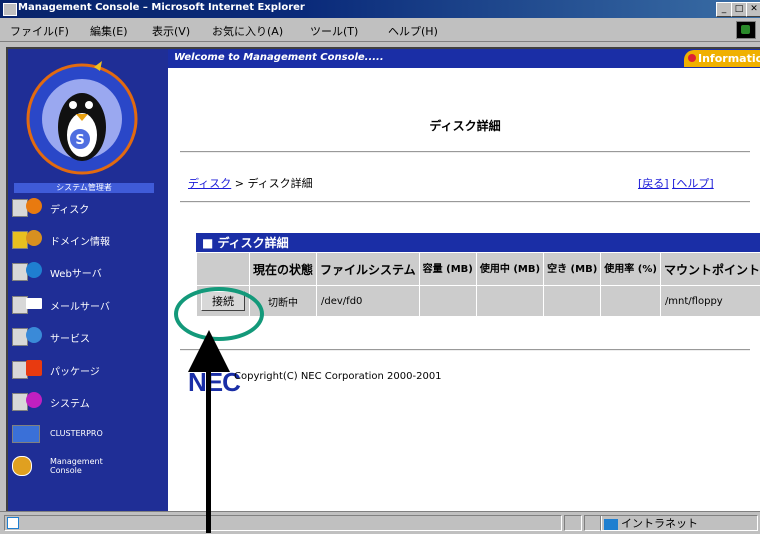 This screenshot has height=534, width=760. What do you see at coordinates (29, 239) in the screenshot?
I see `domain-icon` at bounding box center [29, 239].